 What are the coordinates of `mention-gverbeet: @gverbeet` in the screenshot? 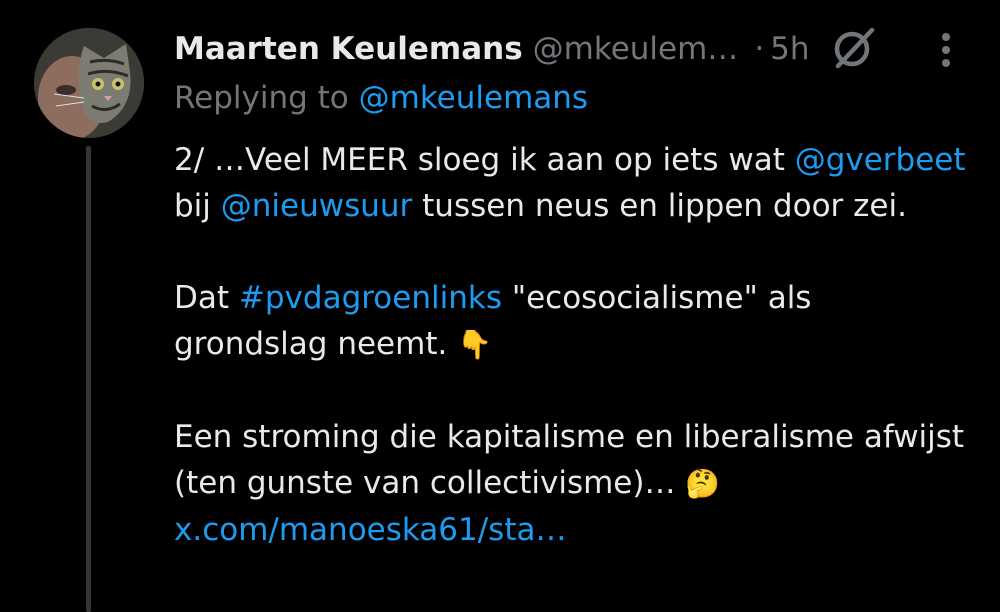 It's located at (880, 160).